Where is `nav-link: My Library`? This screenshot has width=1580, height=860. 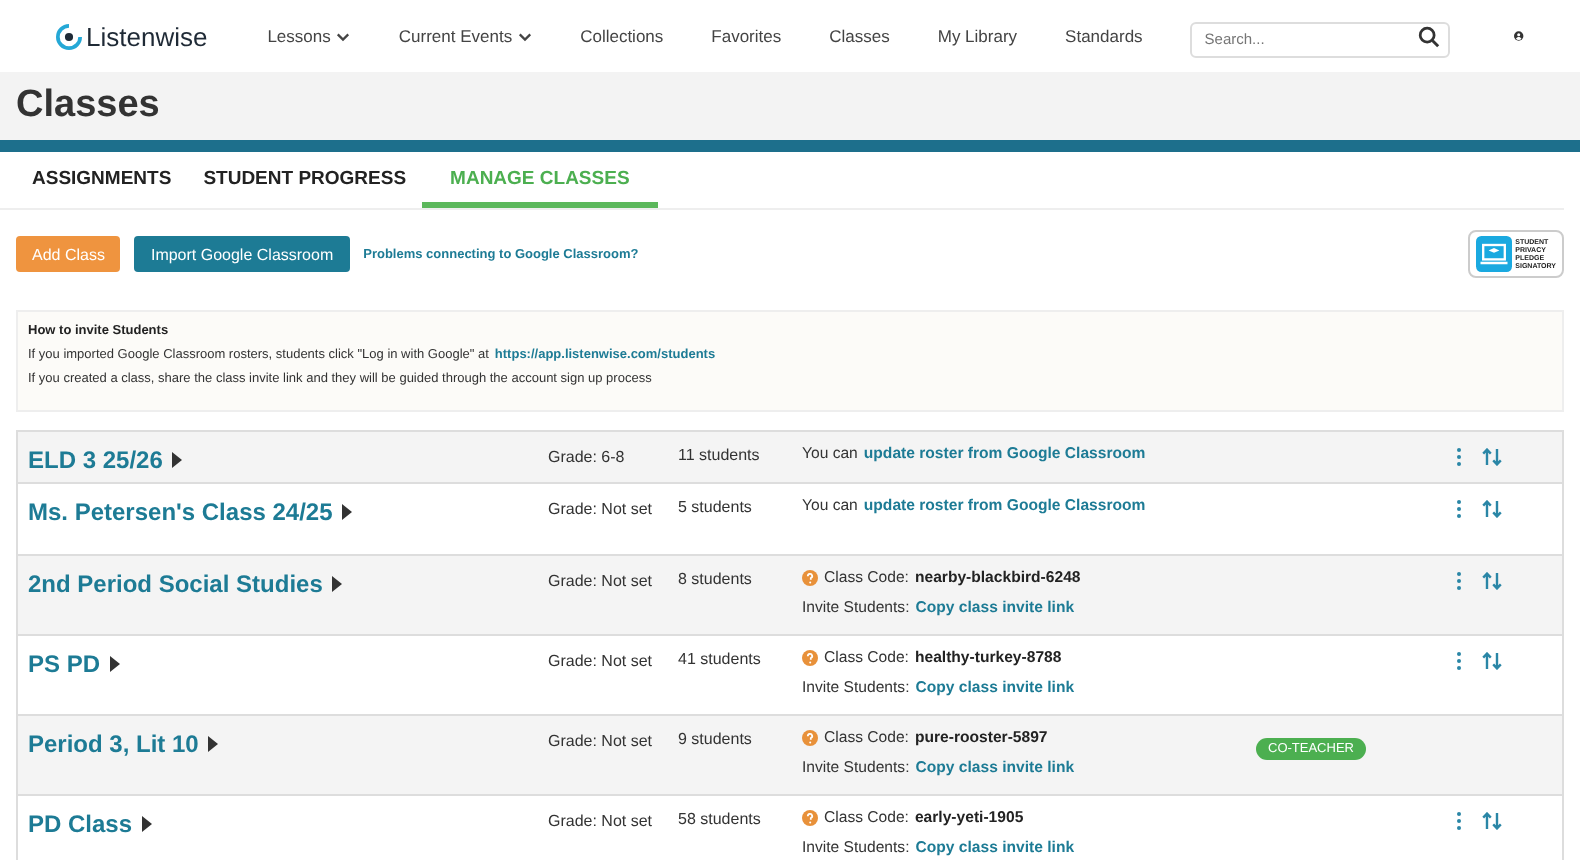
nav-link: My Library is located at coordinates (977, 36).